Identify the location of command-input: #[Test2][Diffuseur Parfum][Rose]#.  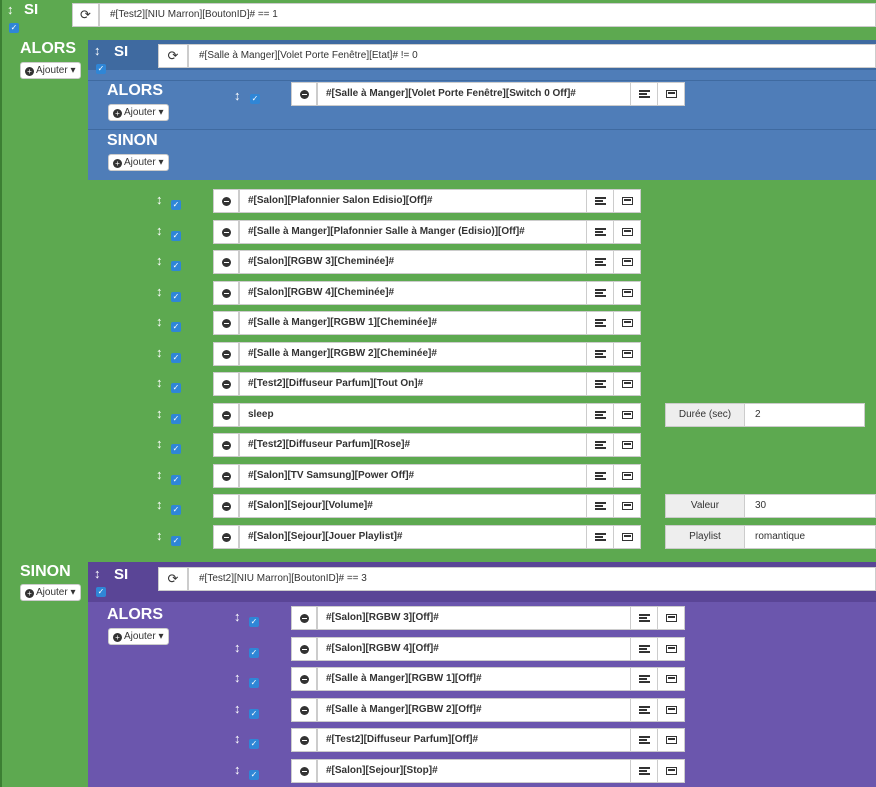
(413, 445).